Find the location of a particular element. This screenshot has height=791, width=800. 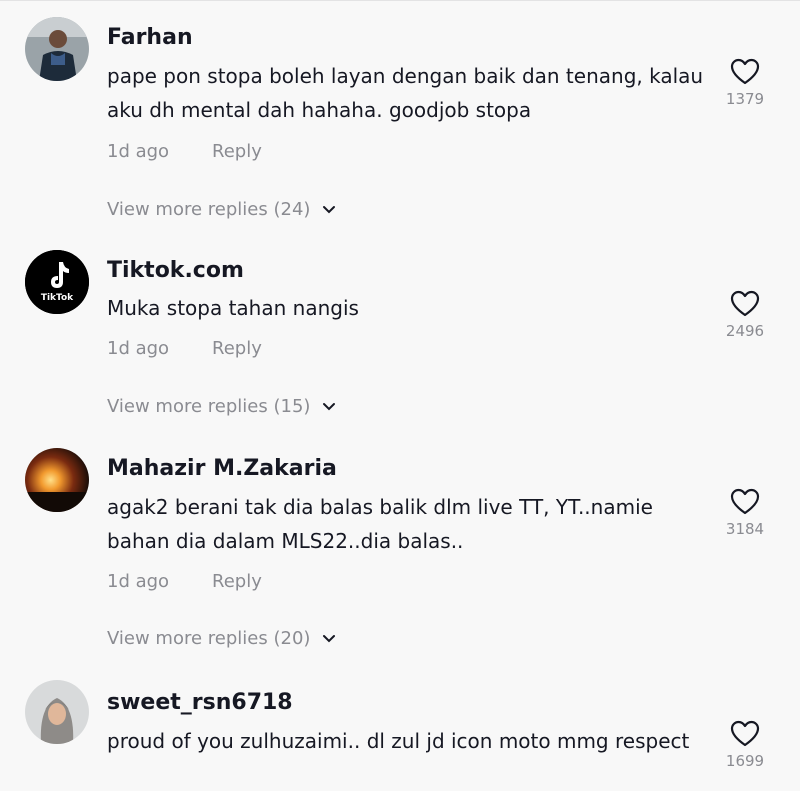

comment-username: sweet_rsn6718 is located at coordinates (200, 702).